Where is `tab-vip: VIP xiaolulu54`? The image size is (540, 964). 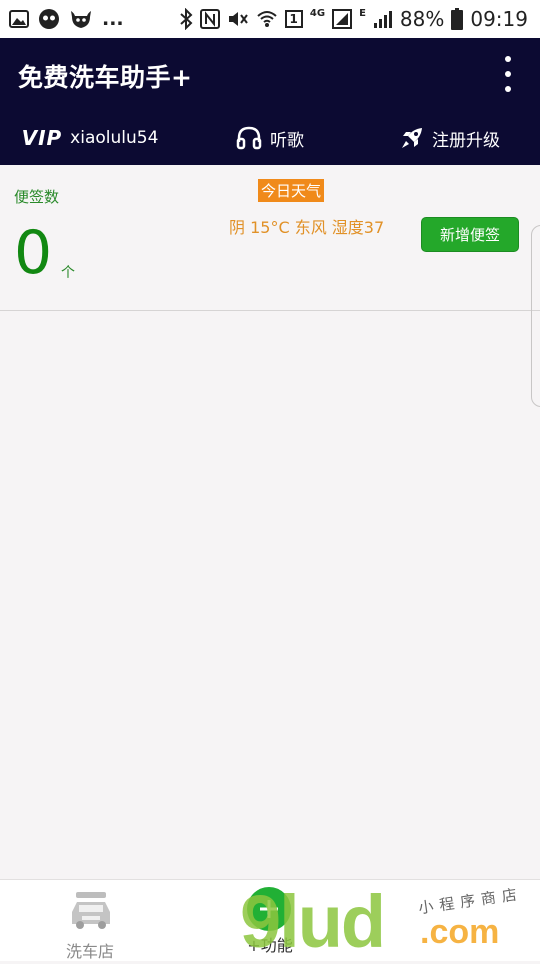
tab-vip: VIP xiaolulu54 is located at coordinates (90, 138).